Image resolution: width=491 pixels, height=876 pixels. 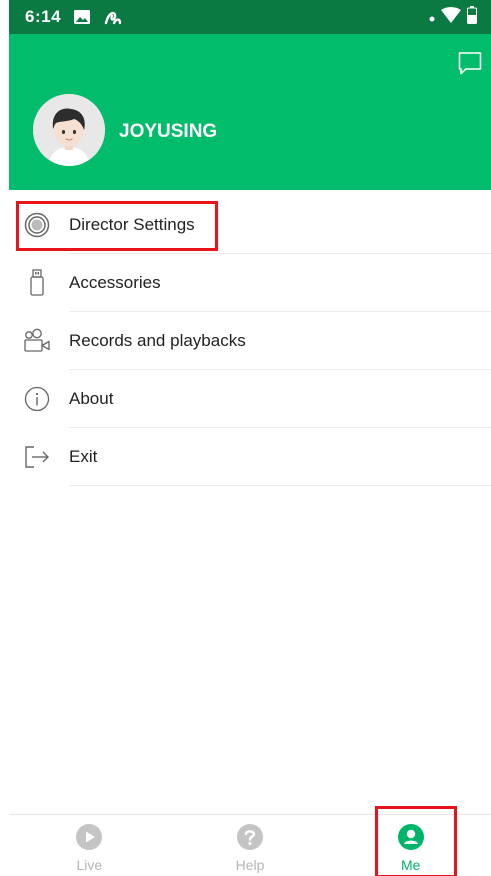 I want to click on app-notification-icon, so click(x=113, y=17).